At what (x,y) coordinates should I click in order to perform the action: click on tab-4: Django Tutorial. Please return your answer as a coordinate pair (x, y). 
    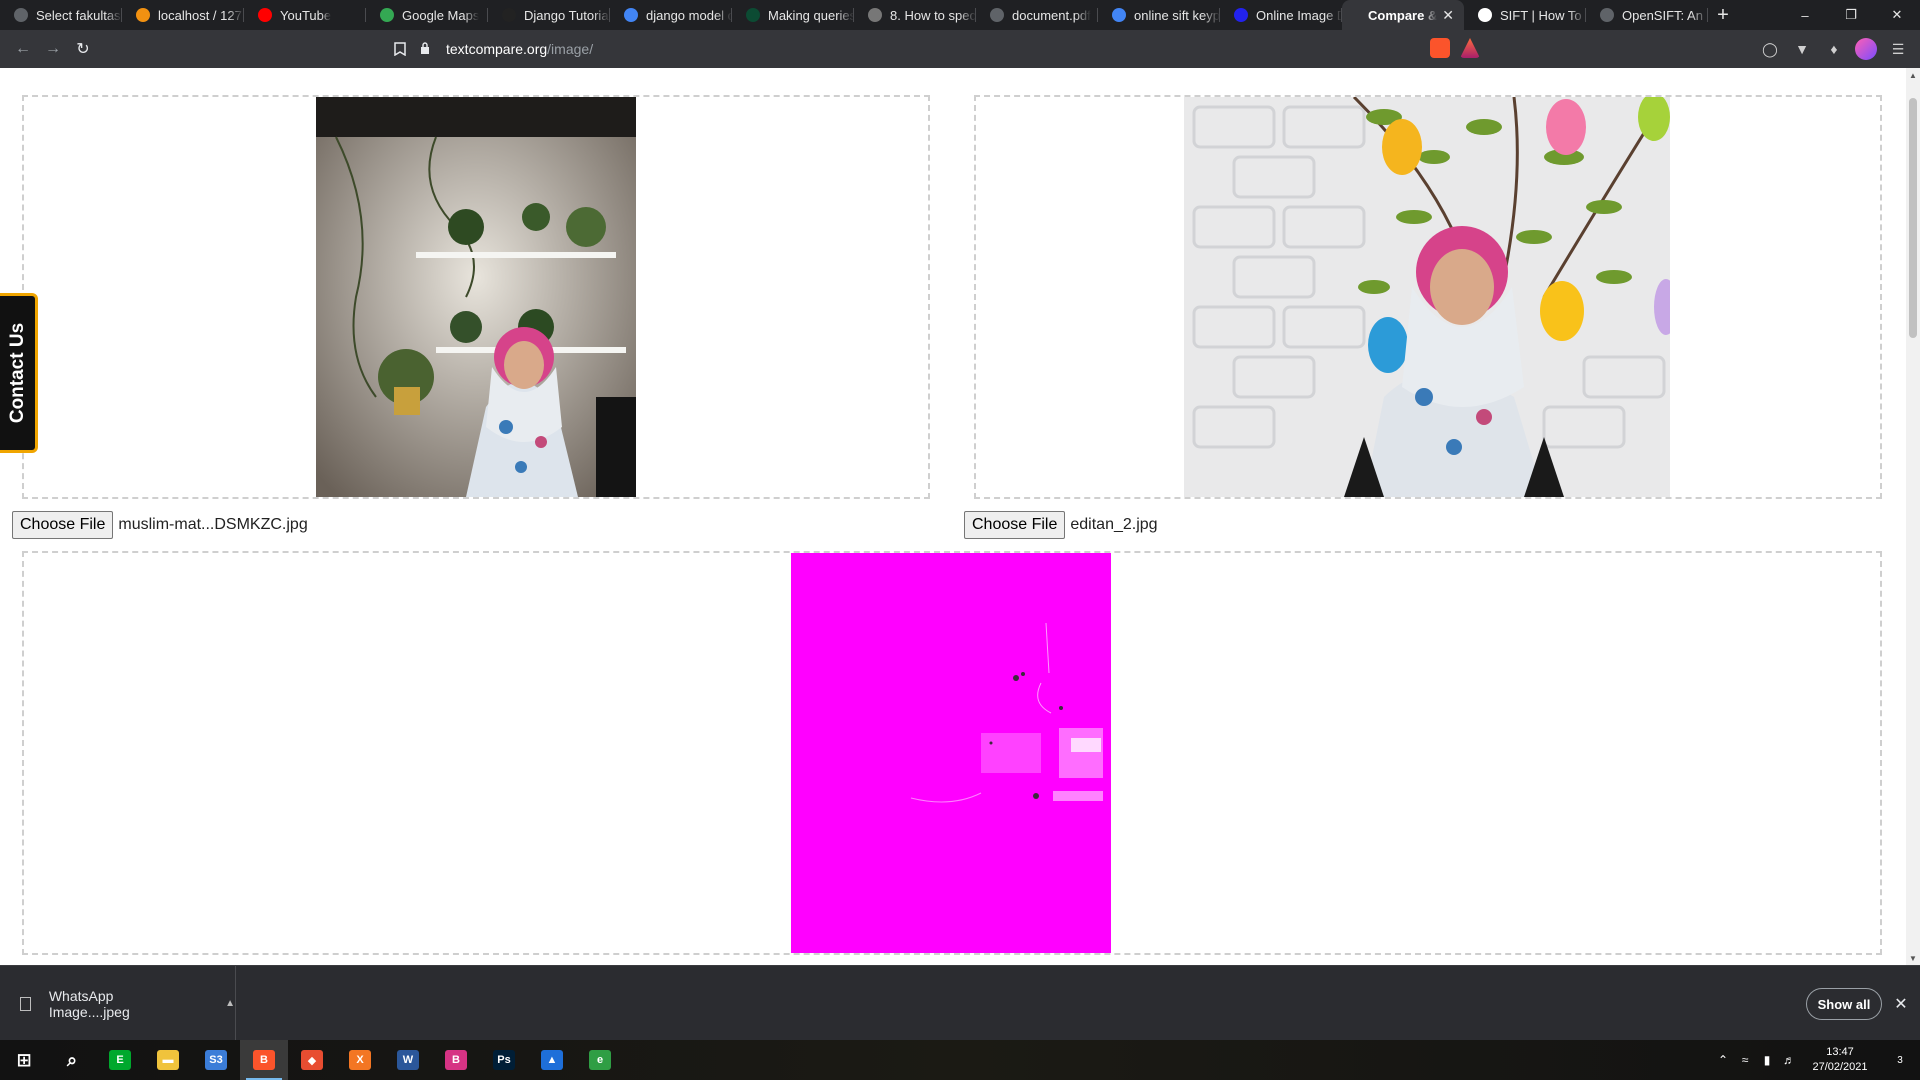
    Looking at the image, I should click on (549, 15).